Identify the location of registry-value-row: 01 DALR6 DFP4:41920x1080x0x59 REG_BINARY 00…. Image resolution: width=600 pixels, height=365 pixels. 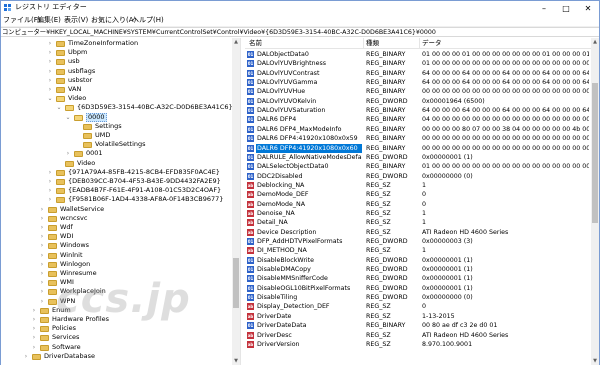
(422, 138).